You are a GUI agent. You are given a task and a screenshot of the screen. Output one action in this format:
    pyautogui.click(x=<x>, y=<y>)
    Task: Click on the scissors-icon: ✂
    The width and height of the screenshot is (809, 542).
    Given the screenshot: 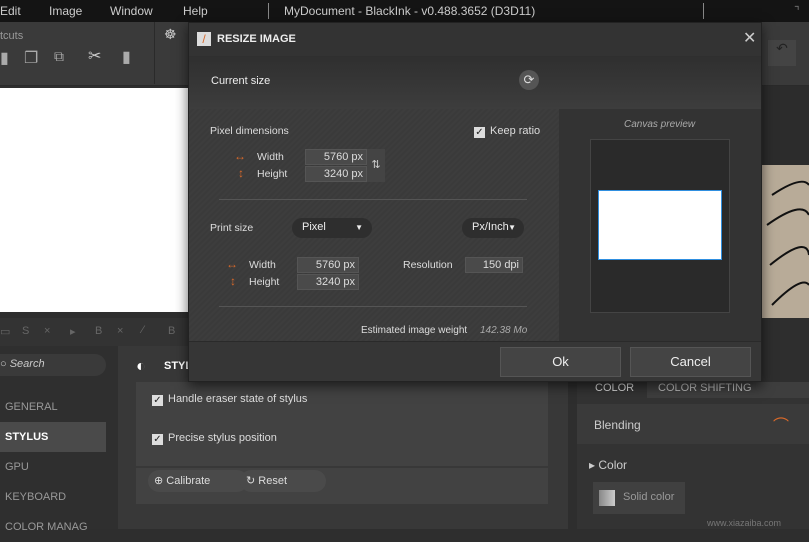 What is the action you would take?
    pyautogui.click(x=94, y=56)
    